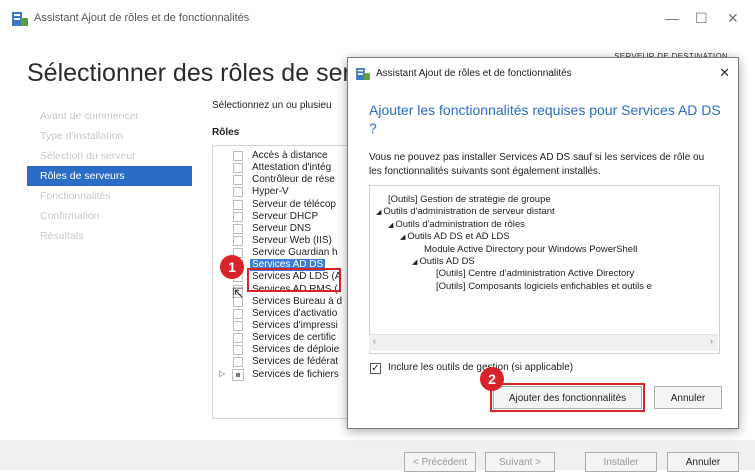 The width and height of the screenshot is (755, 473). What do you see at coordinates (109, 136) in the screenshot?
I see `nav-item: Type d'installation` at bounding box center [109, 136].